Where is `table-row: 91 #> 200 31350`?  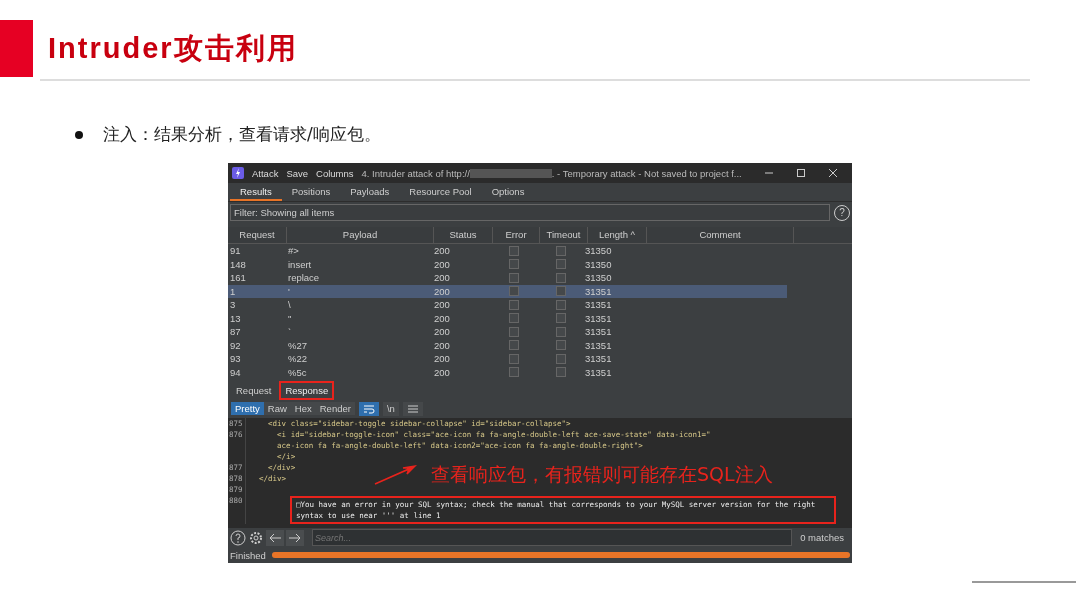
table-row: 91 #> 200 31350 is located at coordinates (507, 251).